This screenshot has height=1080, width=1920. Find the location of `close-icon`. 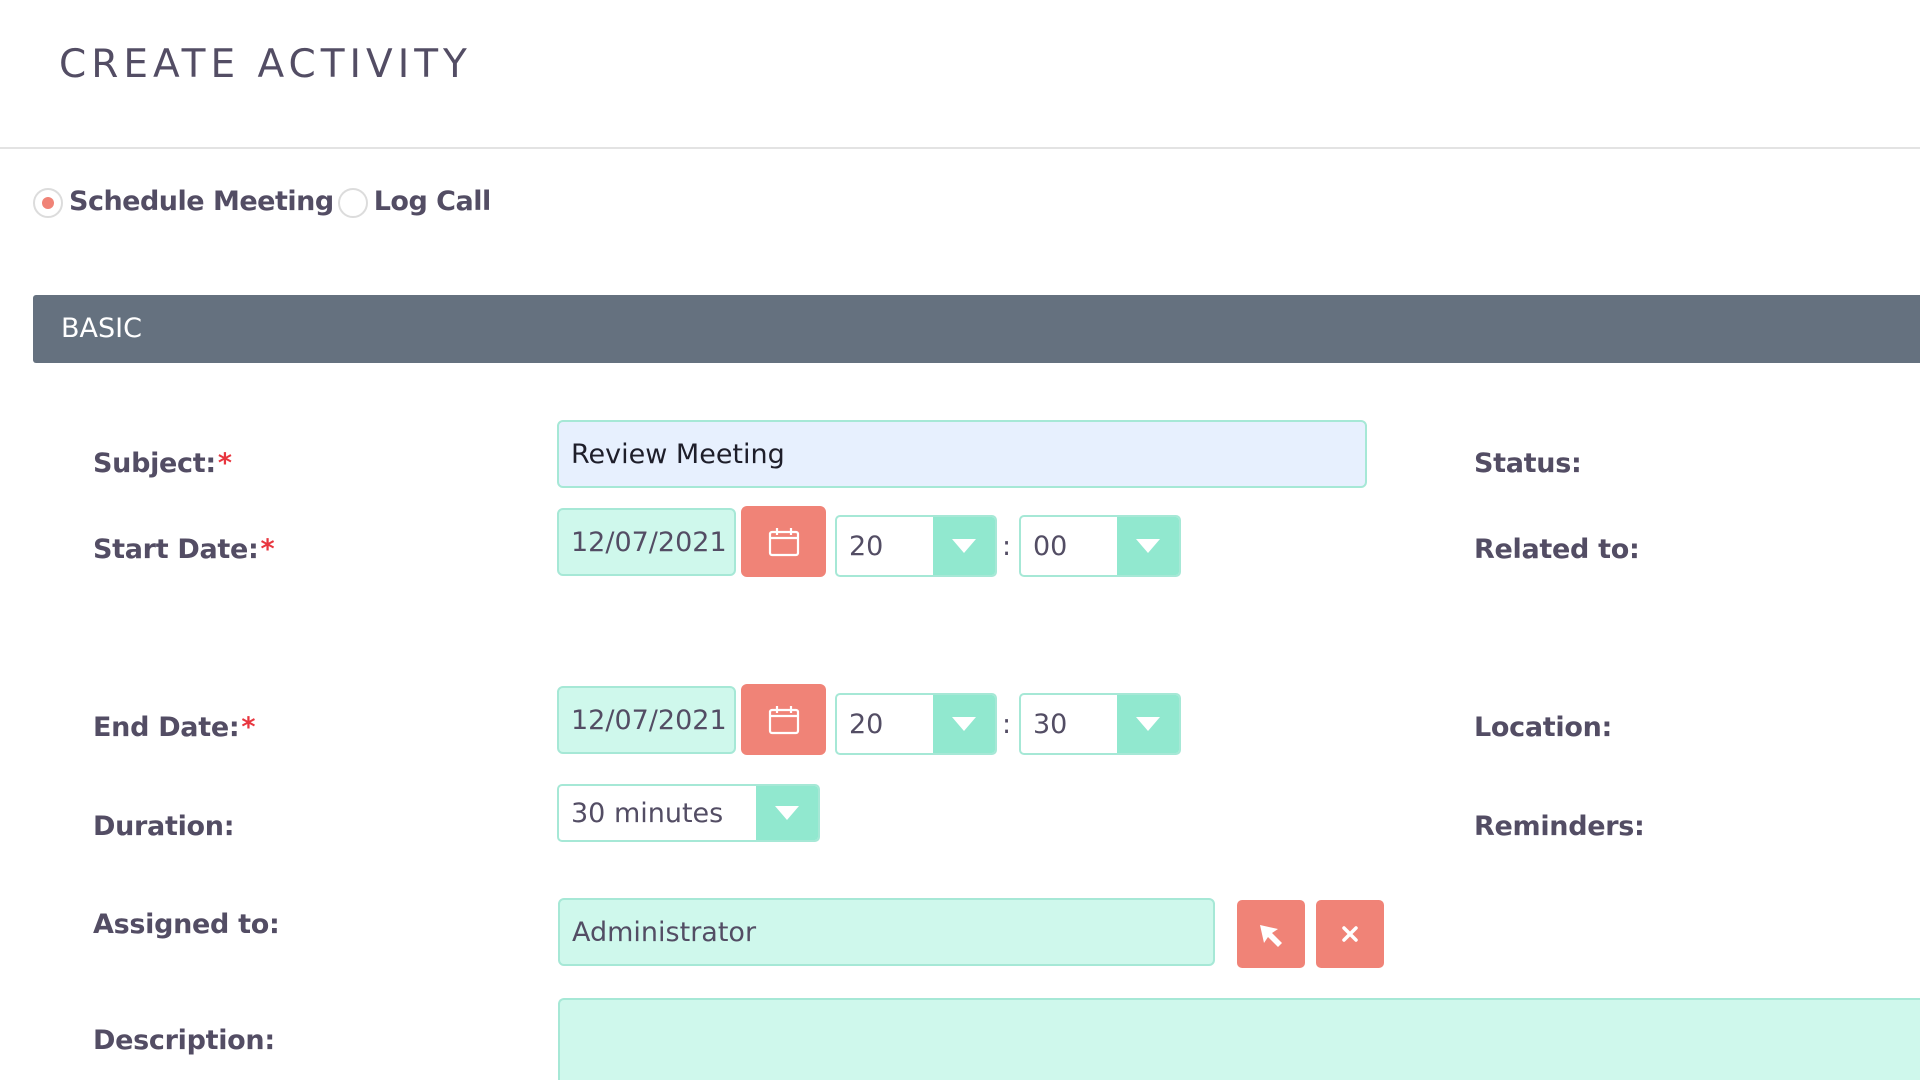

close-icon is located at coordinates (1350, 934).